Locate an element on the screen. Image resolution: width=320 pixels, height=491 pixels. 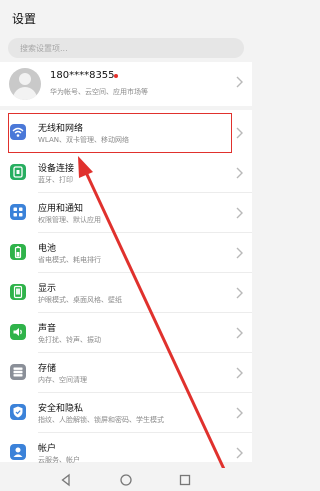
page-title: 设置 is located at coordinates (24, 19).